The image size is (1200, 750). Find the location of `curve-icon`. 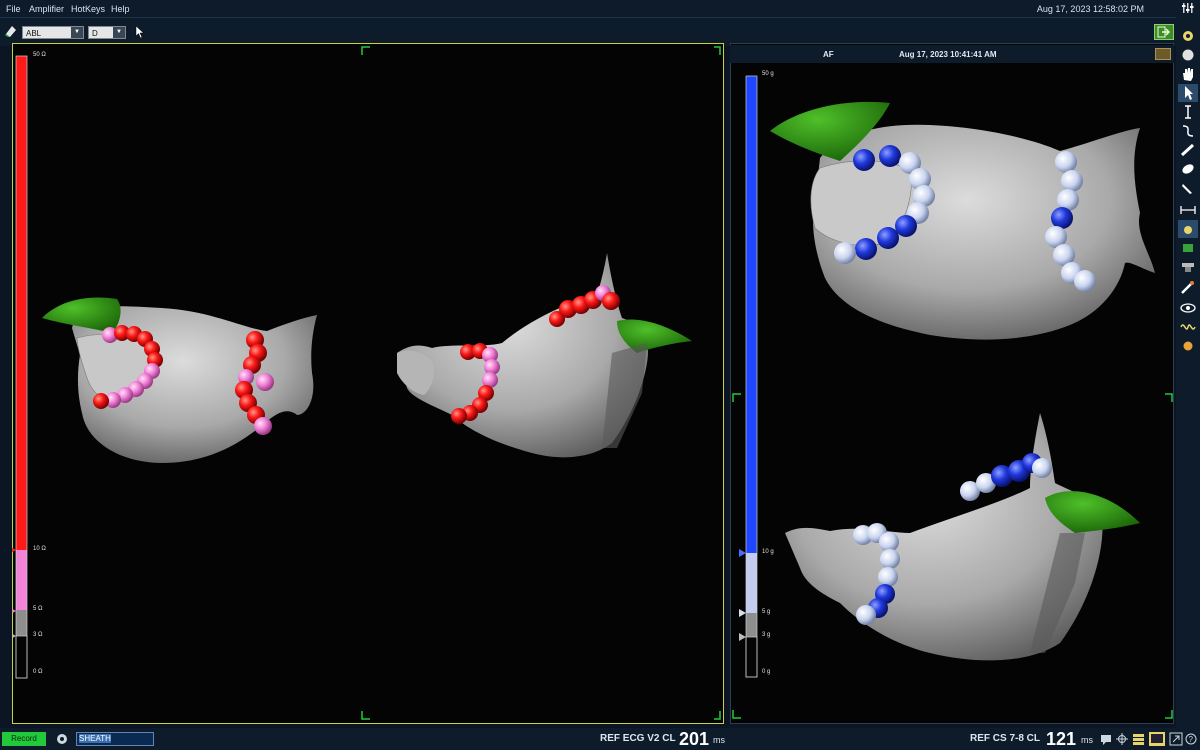

curve-icon is located at coordinates (1188, 131).